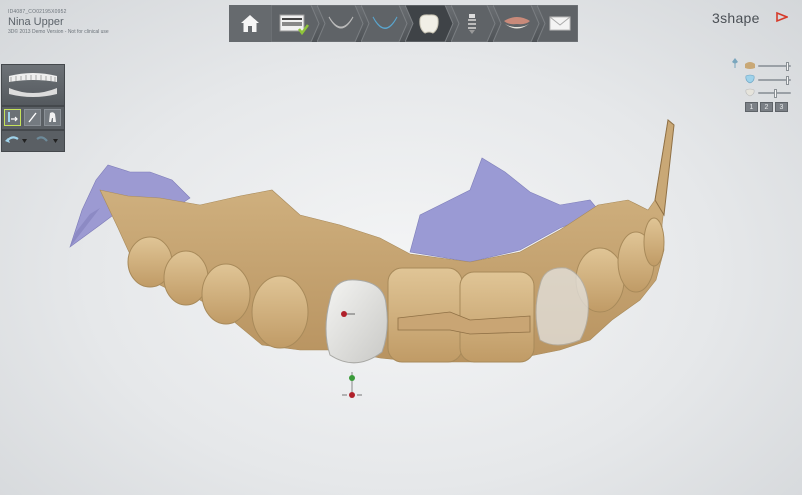 The height and width of the screenshot is (495, 802). What do you see at coordinates (562, 306) in the screenshot?
I see `crown-restoration-transparent` at bounding box center [562, 306].